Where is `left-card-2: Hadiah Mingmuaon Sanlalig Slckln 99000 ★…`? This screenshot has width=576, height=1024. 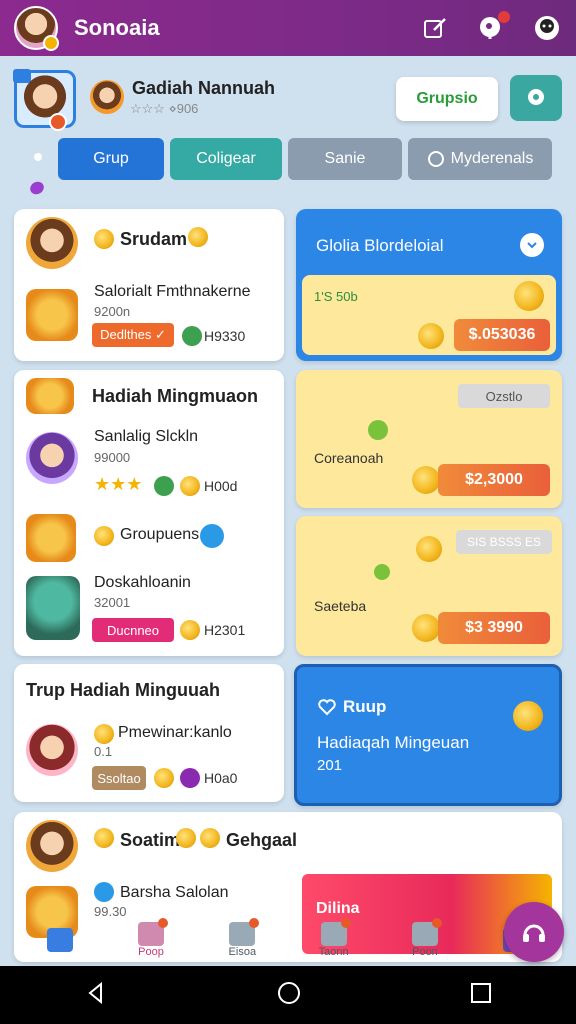
left-card-2: Hadiah Mingmuaon Sanlalig Slckln 99000 ★… is located at coordinates (149, 513).